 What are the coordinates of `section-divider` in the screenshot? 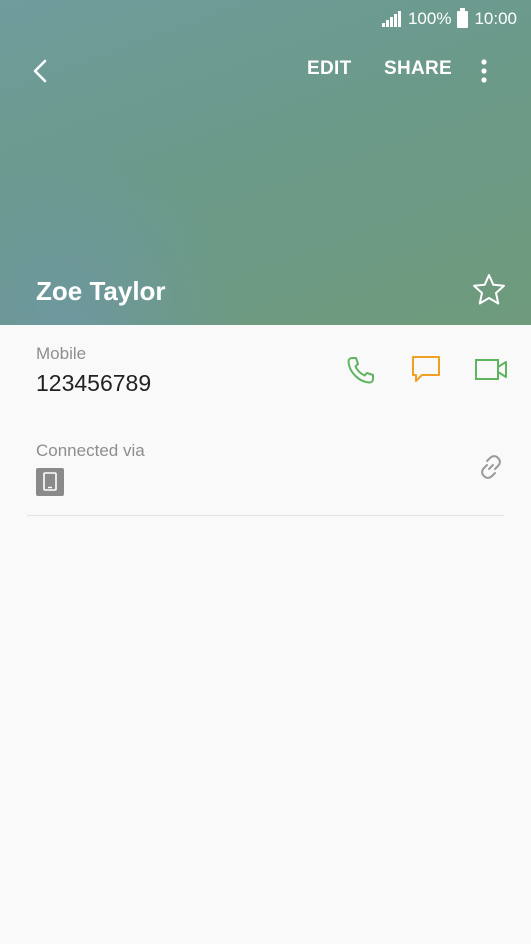 It's located at (265, 515).